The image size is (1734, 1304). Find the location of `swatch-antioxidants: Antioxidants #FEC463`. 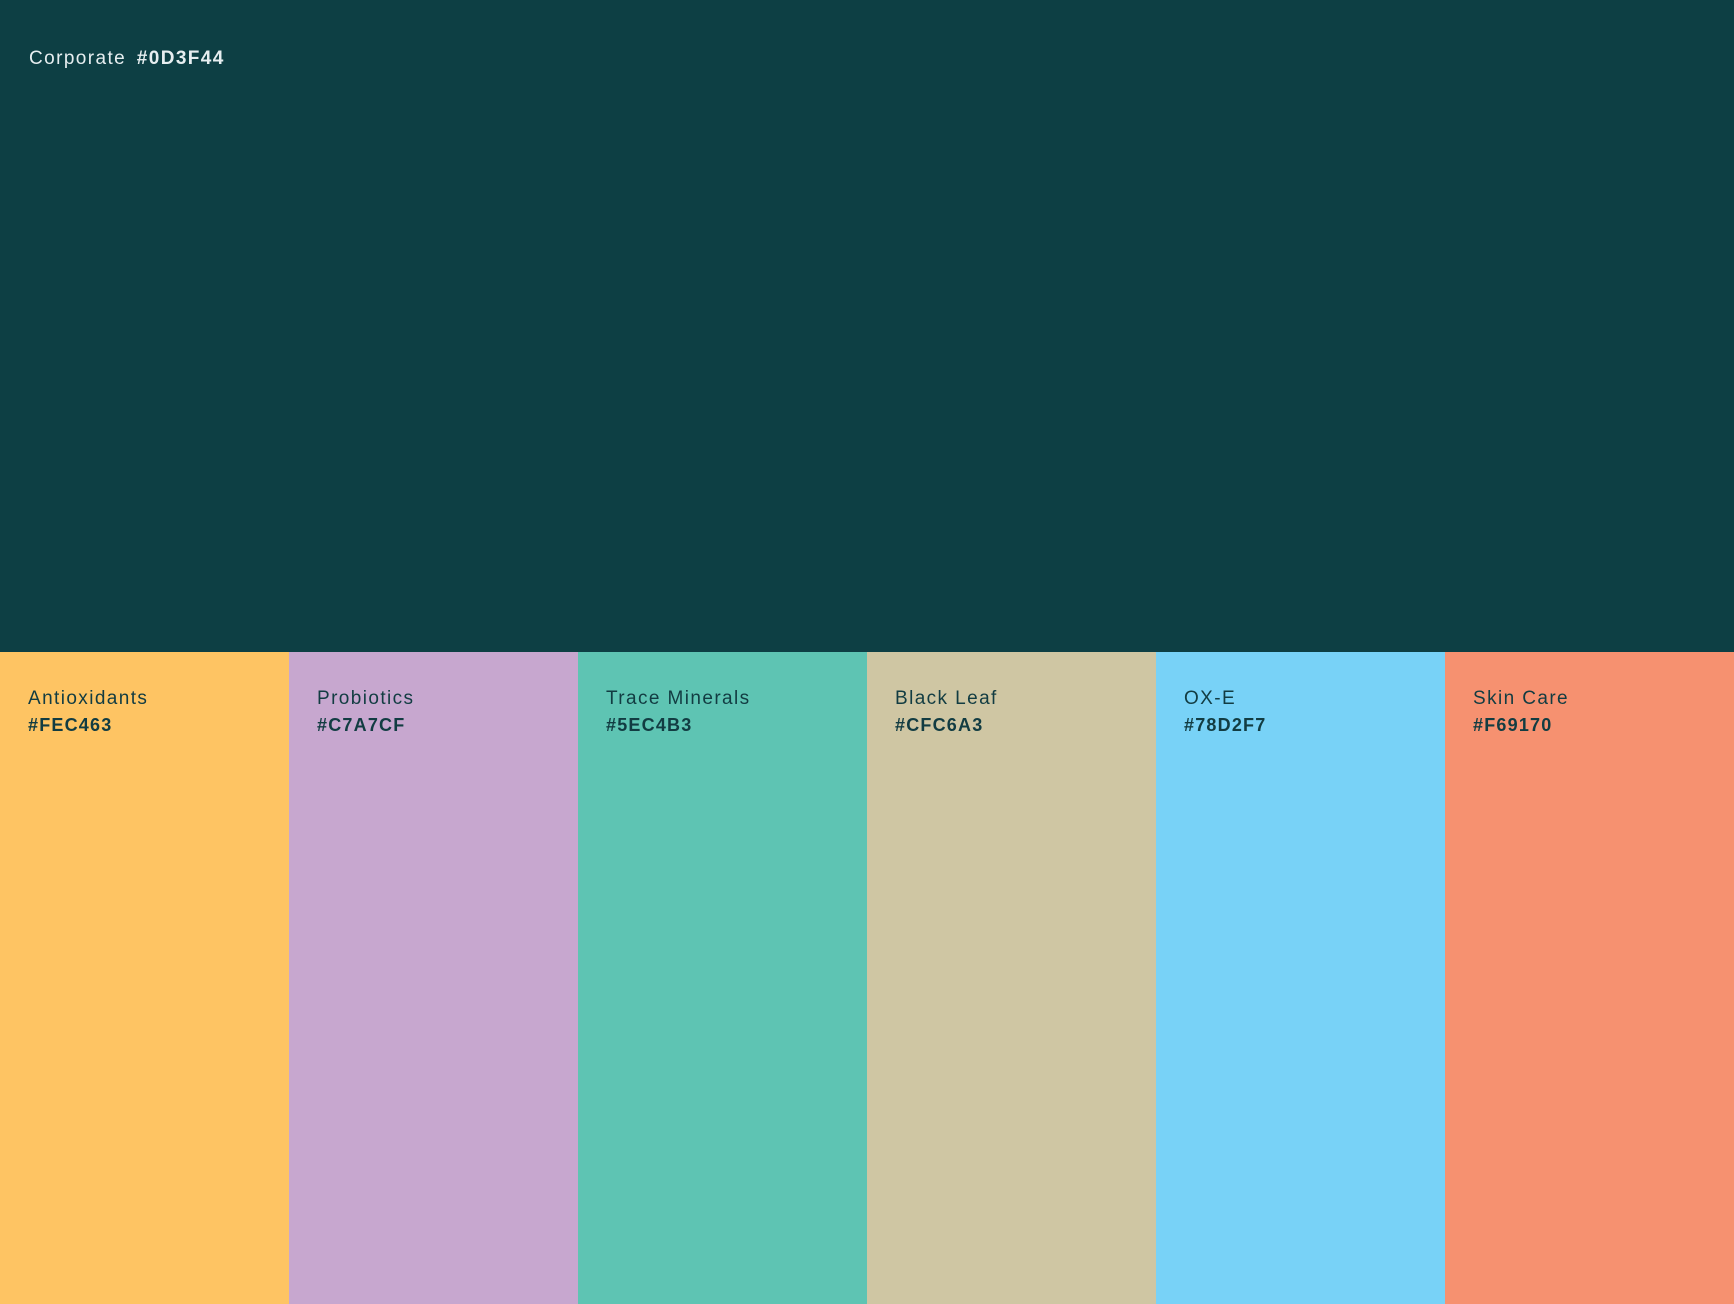

swatch-antioxidants: Antioxidants #FEC463 is located at coordinates (144, 978).